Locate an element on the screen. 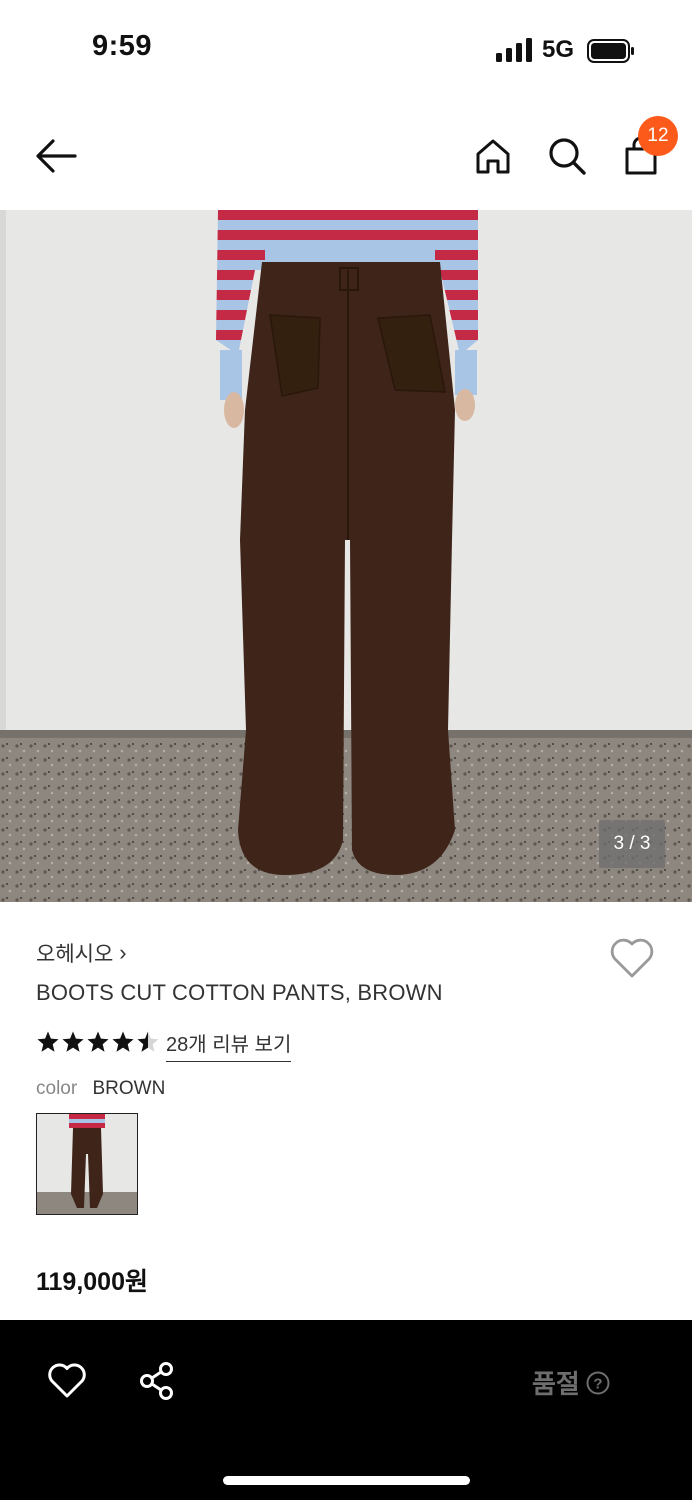  swatch-thumbnail is located at coordinates (87, 1164).